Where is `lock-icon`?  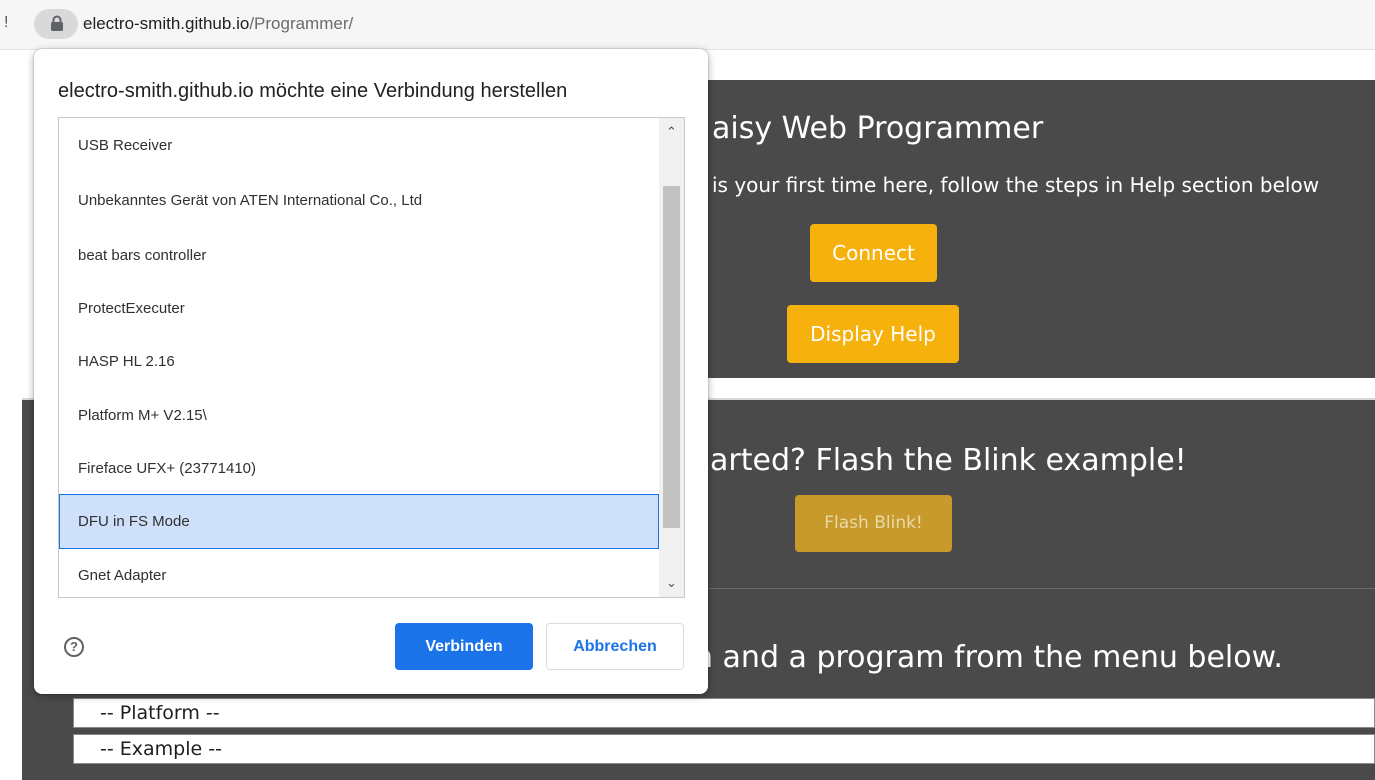 lock-icon is located at coordinates (57, 23).